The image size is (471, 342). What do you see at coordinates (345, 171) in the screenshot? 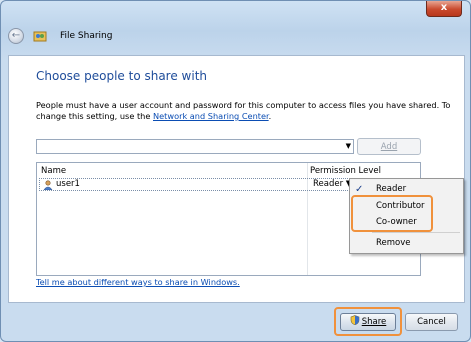
I see `column-header-permission: Permission Level` at bounding box center [345, 171].